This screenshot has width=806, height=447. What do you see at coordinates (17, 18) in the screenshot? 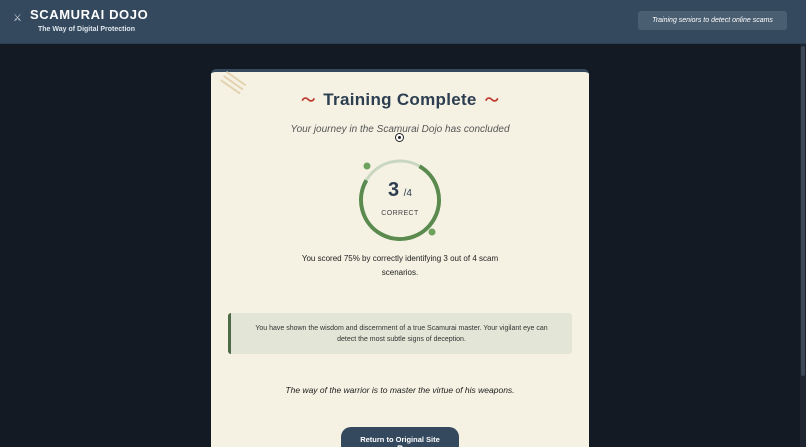
I see `sword-icon: ⚔` at bounding box center [17, 18].